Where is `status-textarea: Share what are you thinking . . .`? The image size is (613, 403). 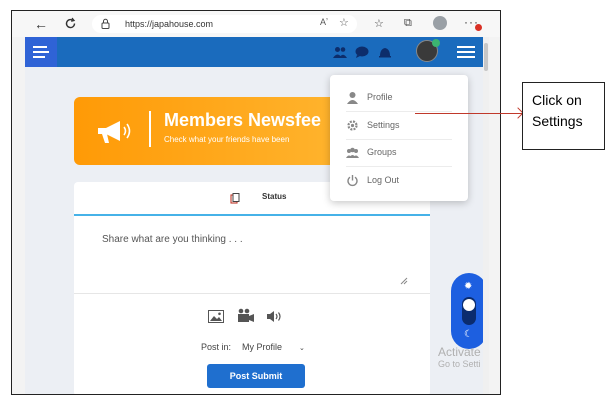
status-textarea: Share what are you thinking . . . is located at coordinates (252, 256).